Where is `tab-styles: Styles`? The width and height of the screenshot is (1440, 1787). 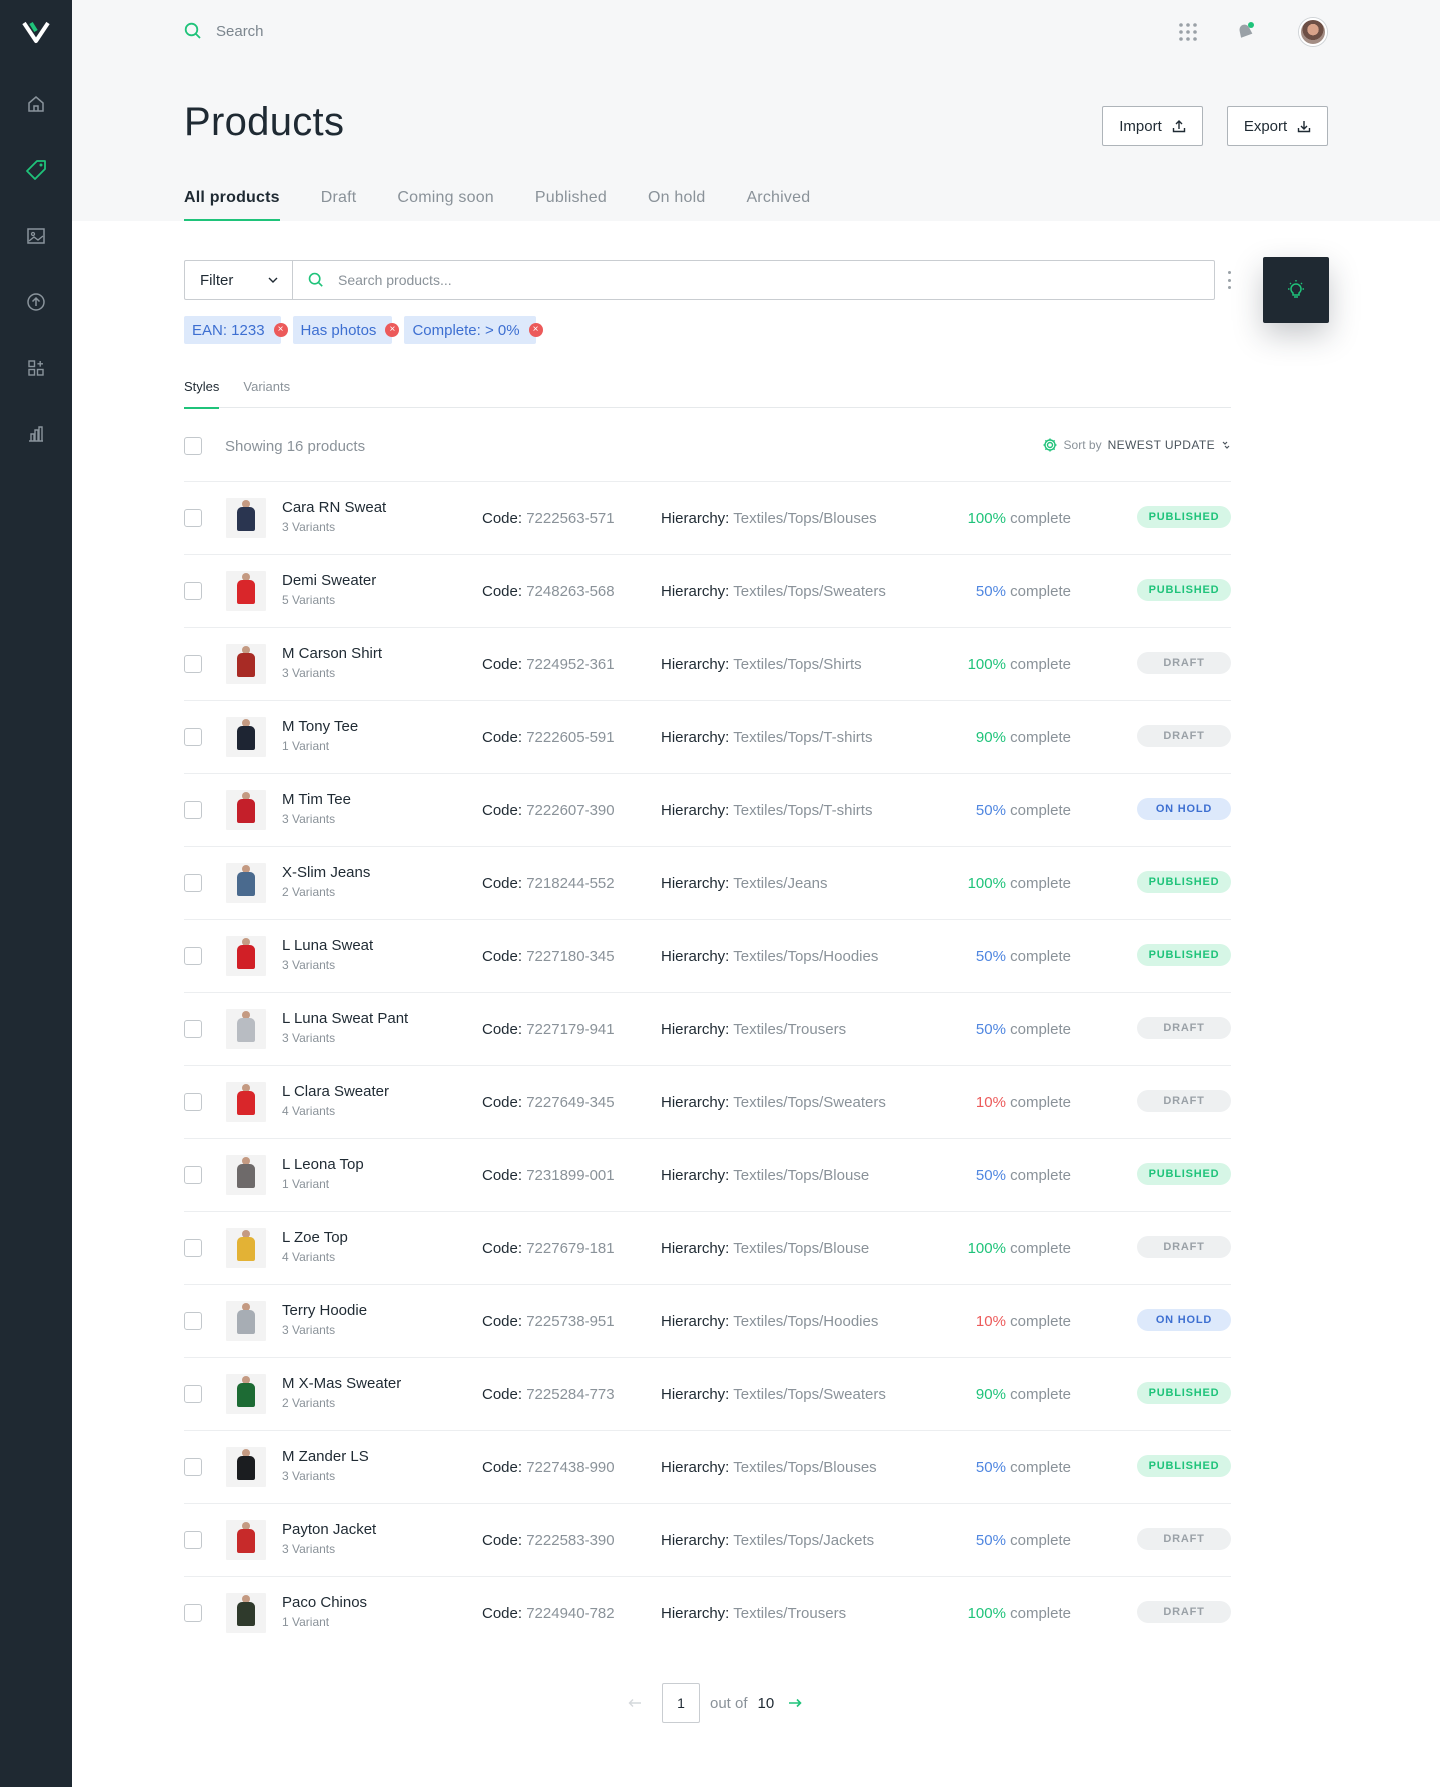 tab-styles: Styles is located at coordinates (202, 393).